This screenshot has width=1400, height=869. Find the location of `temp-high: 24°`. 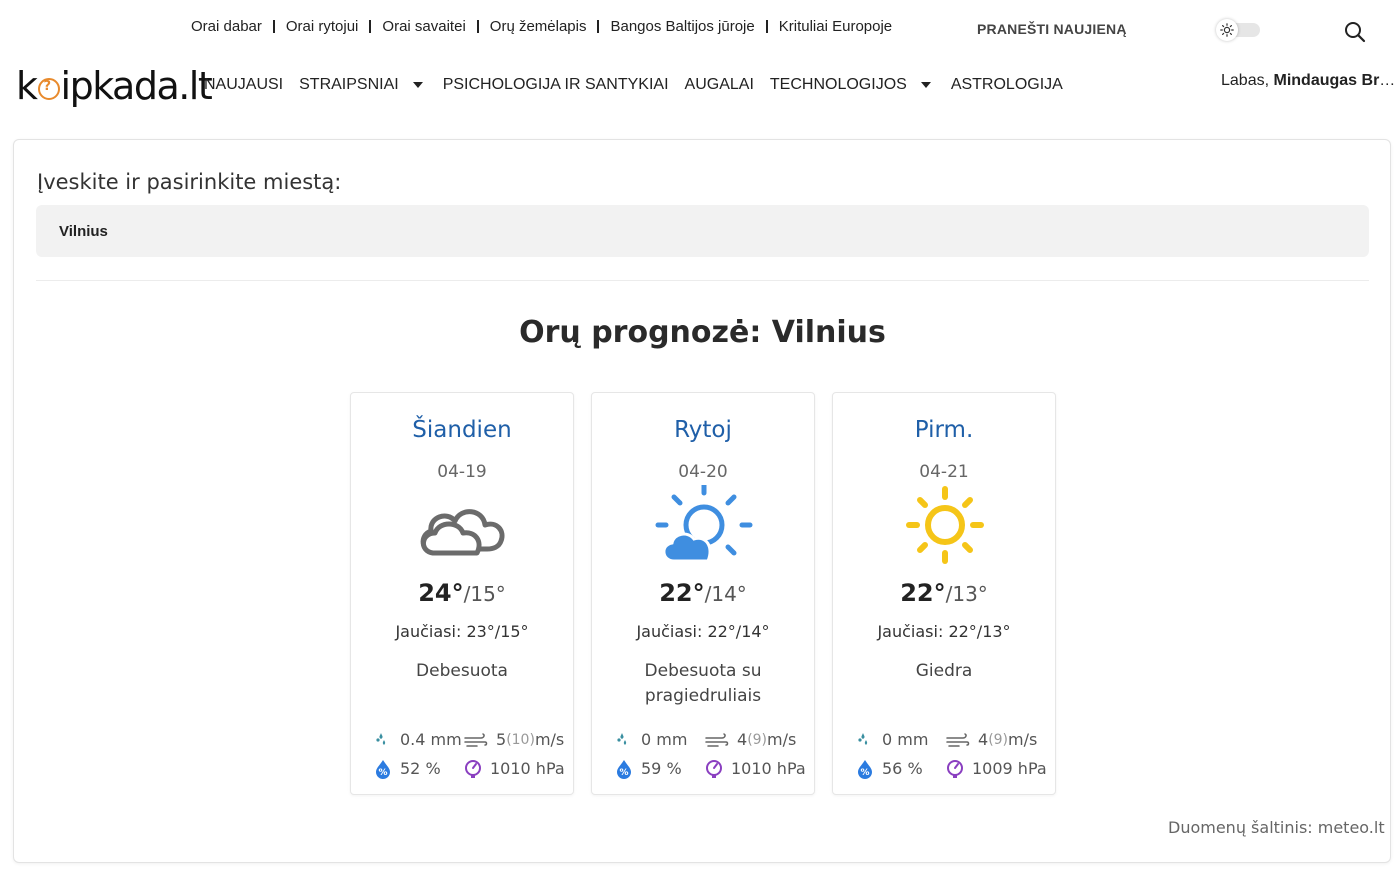

temp-high: 24° is located at coordinates (441, 593).